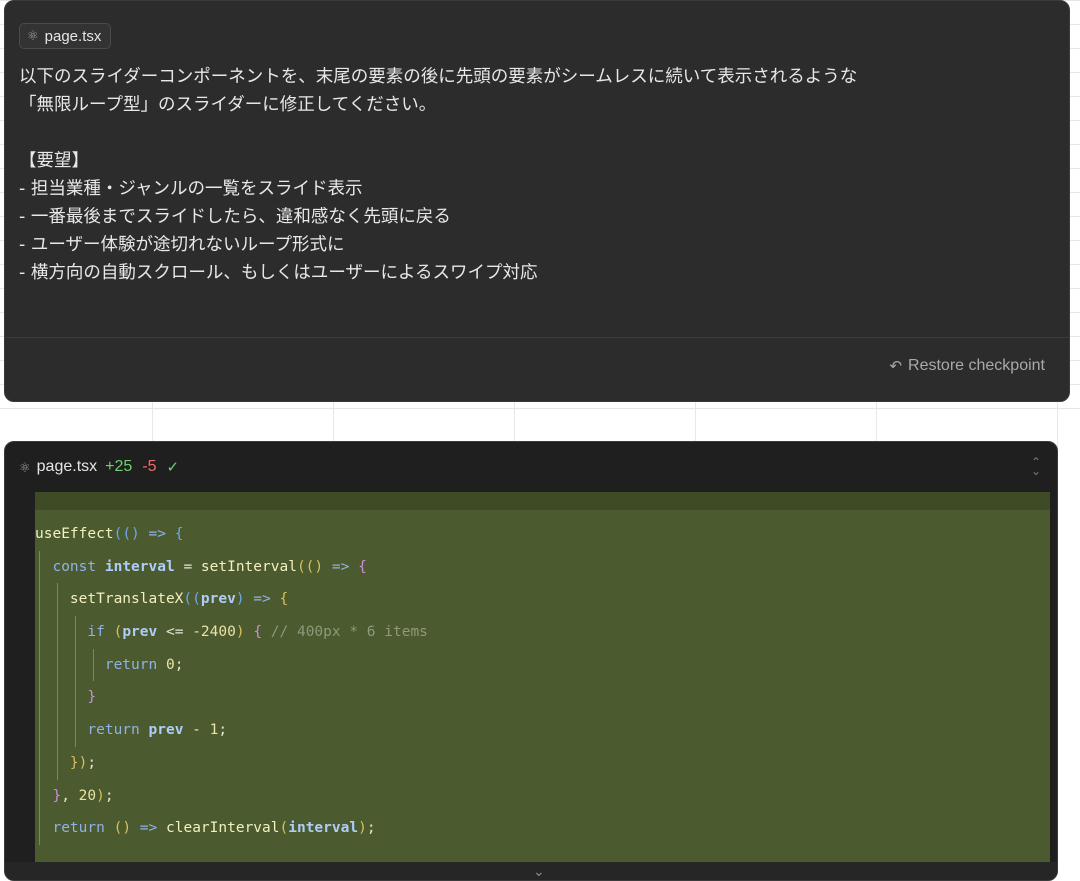 The height and width of the screenshot is (881, 1080). I want to click on code-line: }, 20);, so click(231, 796).